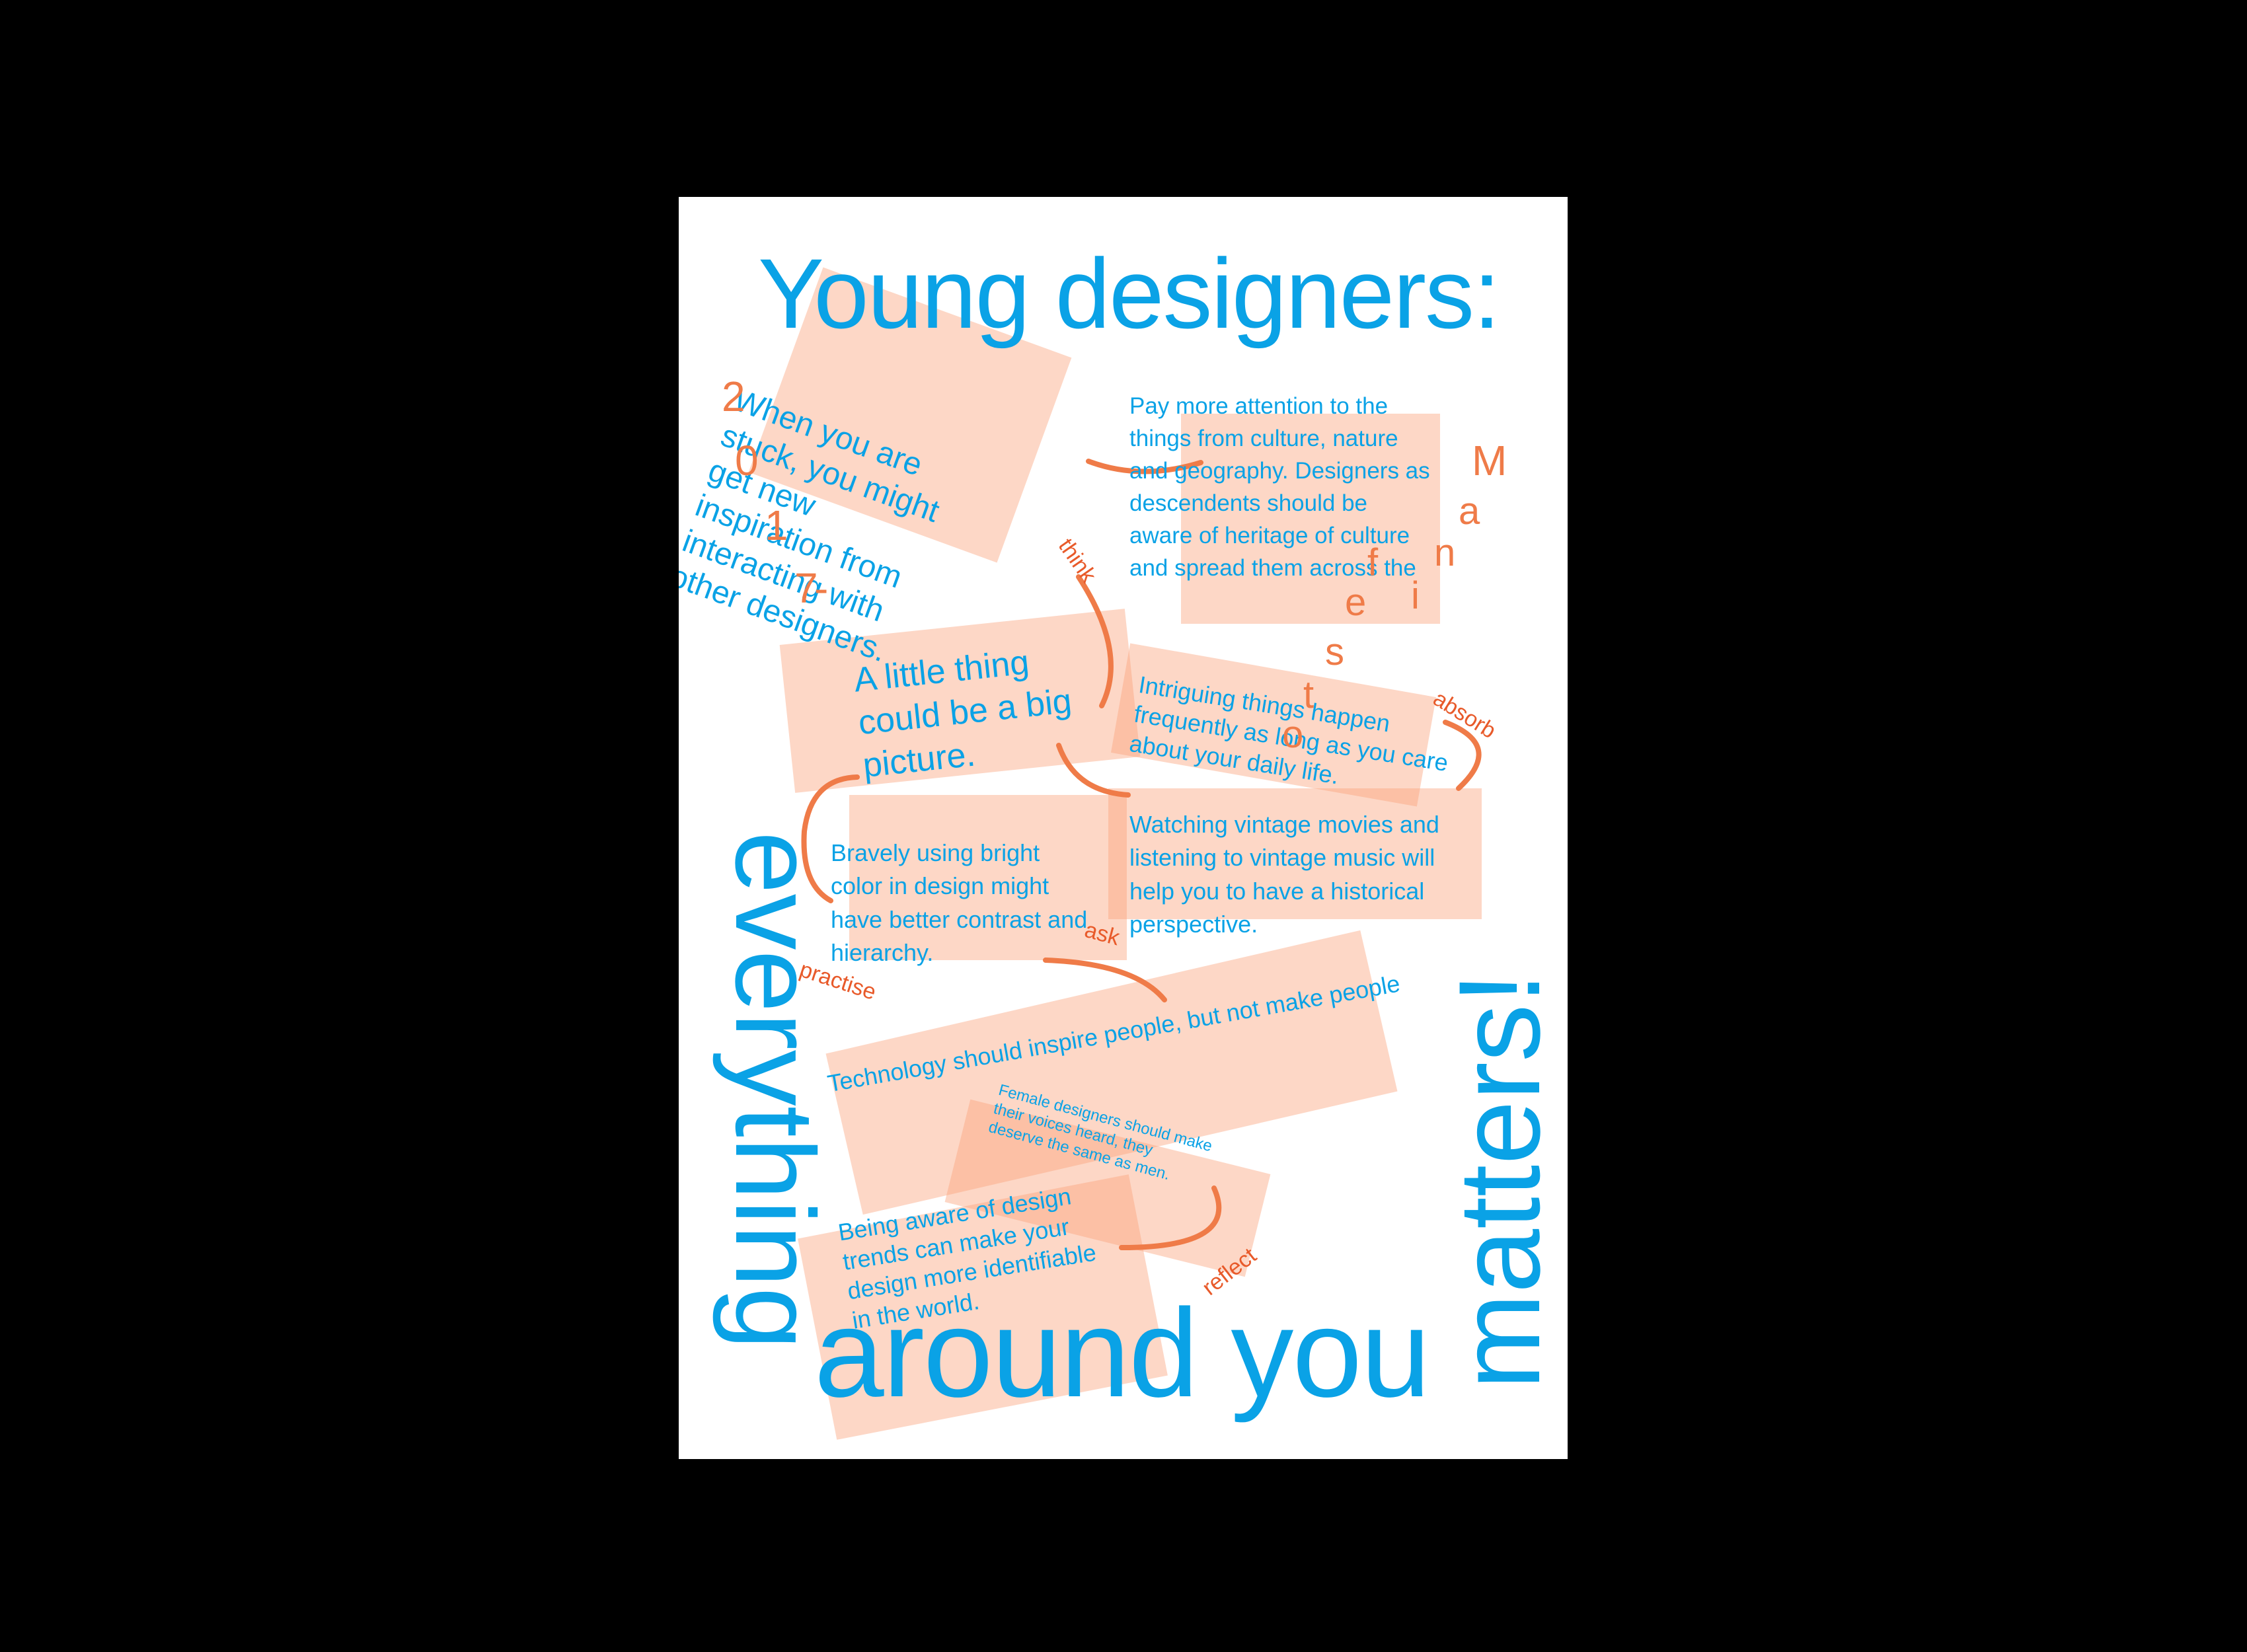 This screenshot has height=1652, width=2247. Describe the element at coordinates (821, 588) in the screenshot. I see `year-char: -` at that location.